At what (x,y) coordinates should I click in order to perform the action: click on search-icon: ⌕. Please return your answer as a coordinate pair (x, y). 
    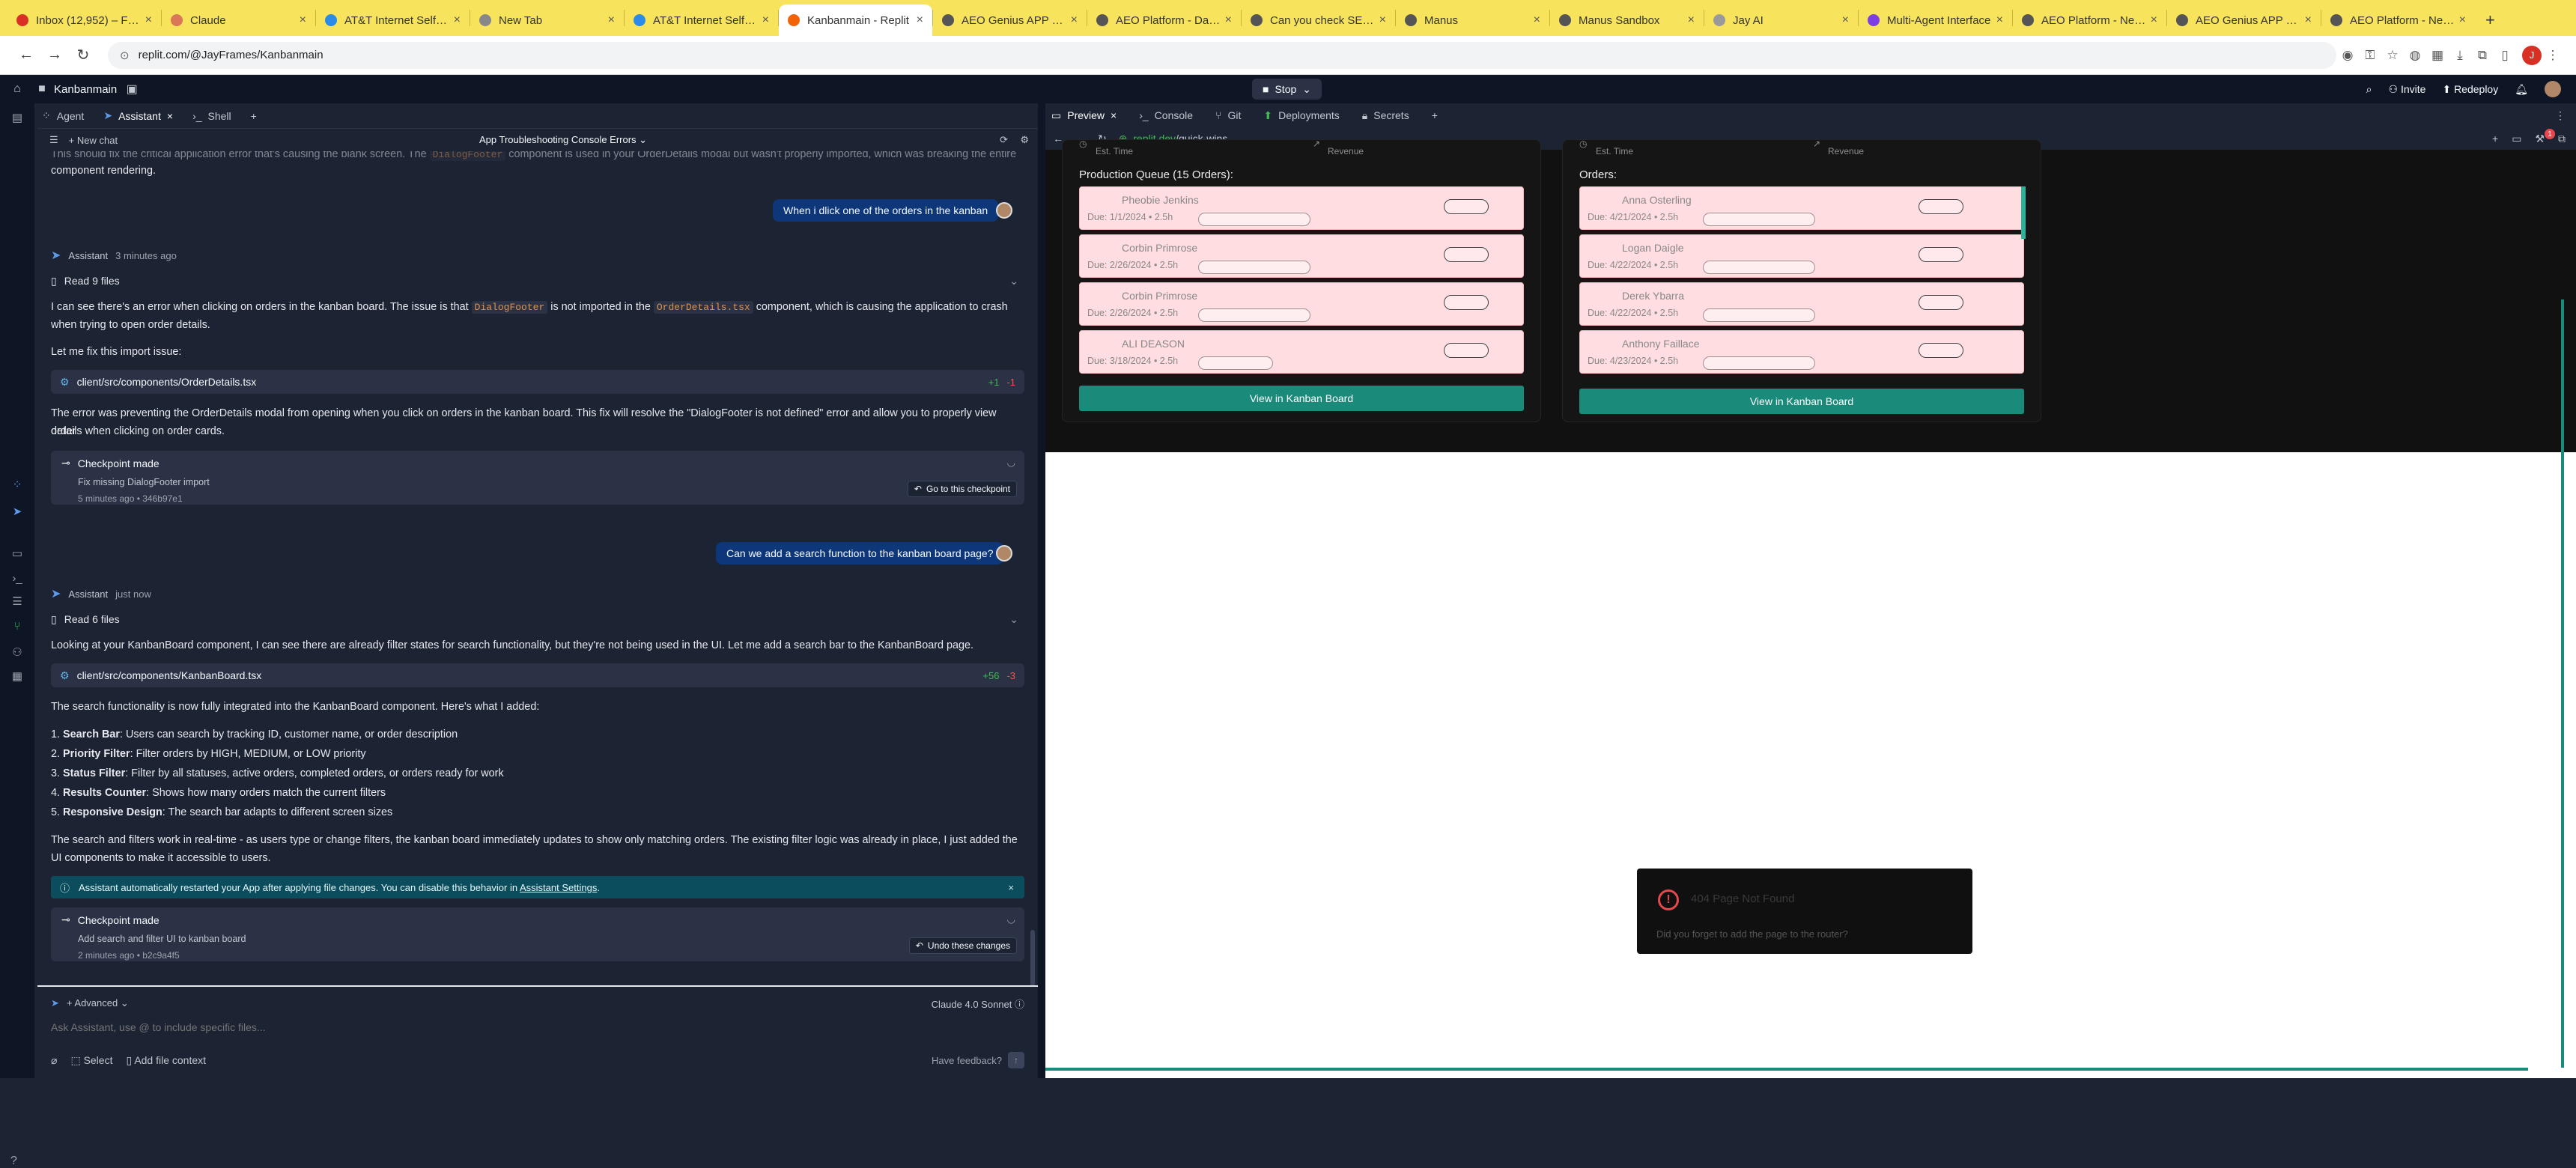
    Looking at the image, I should click on (2369, 89).